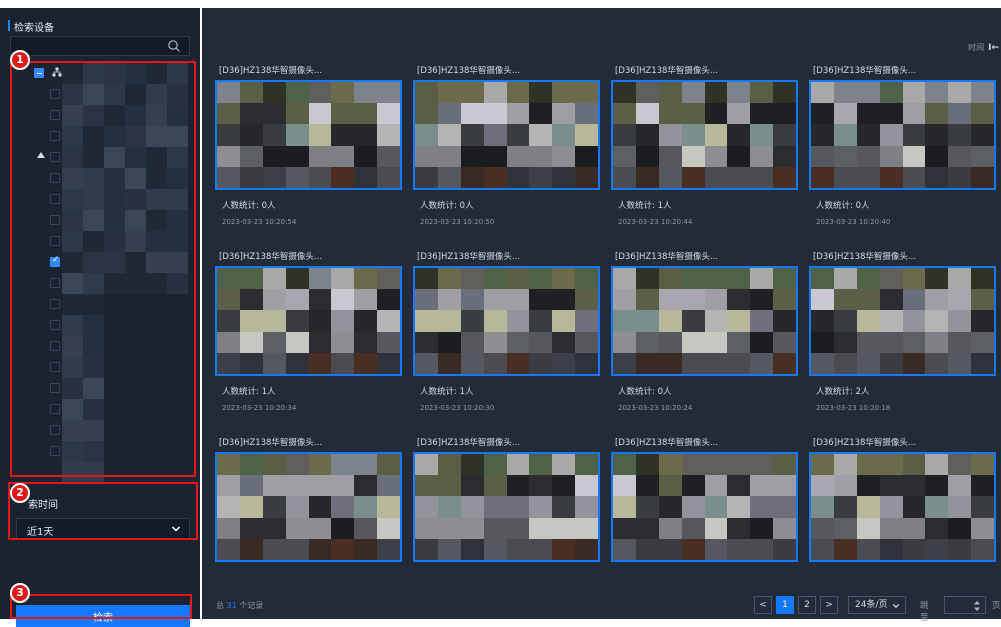  Describe the element at coordinates (174, 46) in the screenshot. I see `search-icon` at that location.